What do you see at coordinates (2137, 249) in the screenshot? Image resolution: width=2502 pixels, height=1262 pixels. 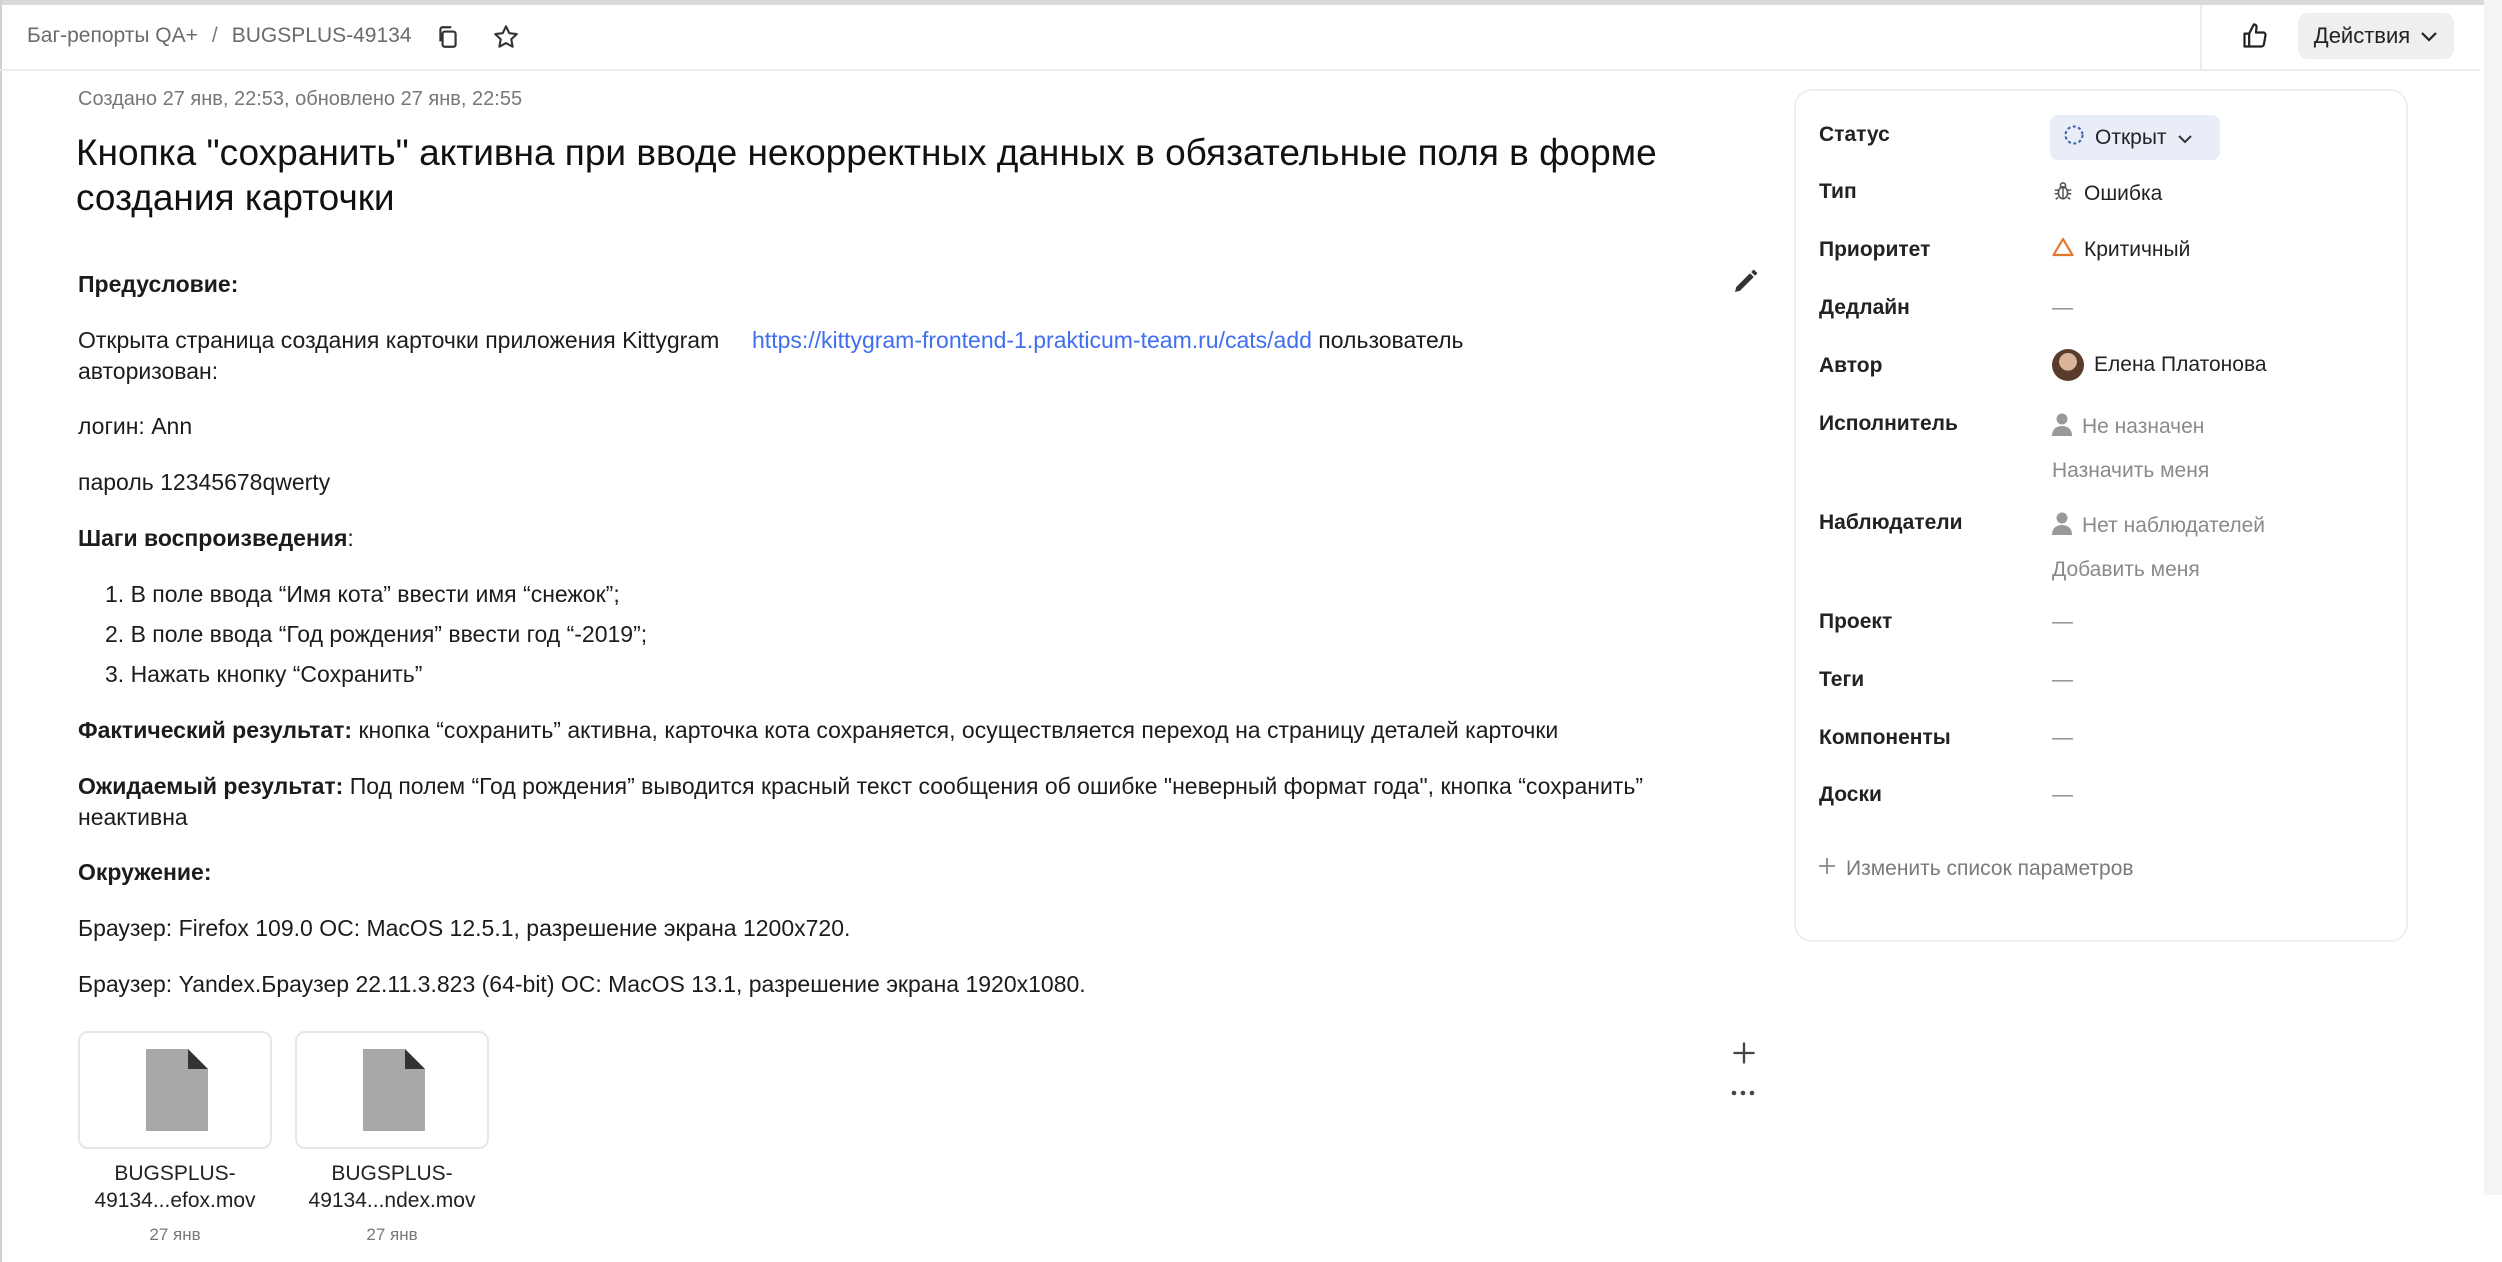 I see `priority-value: Критичный` at bounding box center [2137, 249].